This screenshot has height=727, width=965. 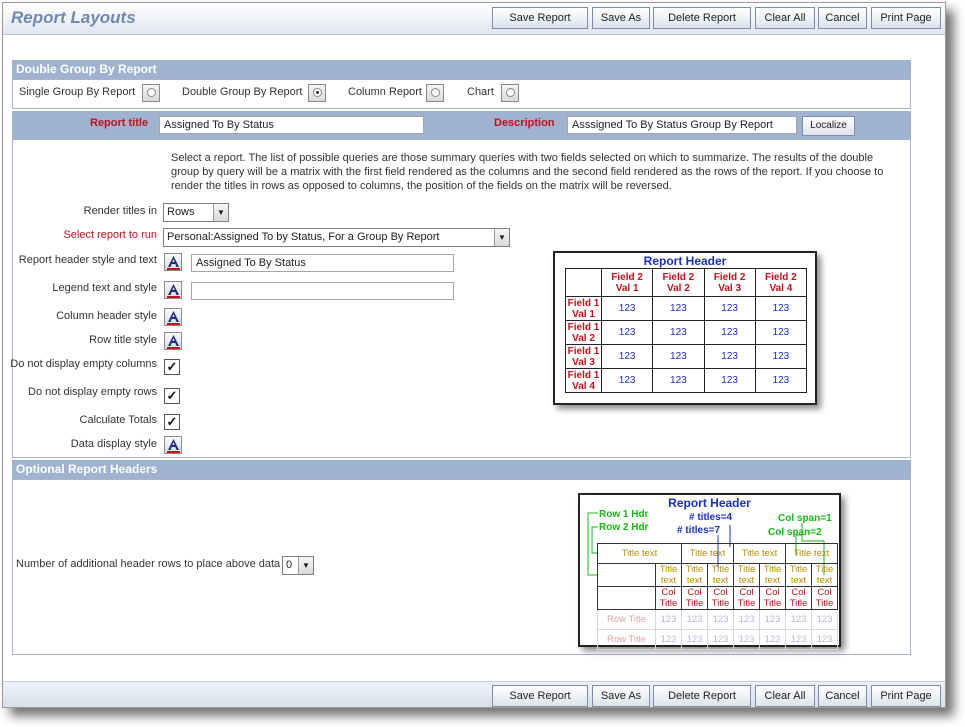 I want to click on render-titles-select: Rows ▼, so click(x=196, y=212).